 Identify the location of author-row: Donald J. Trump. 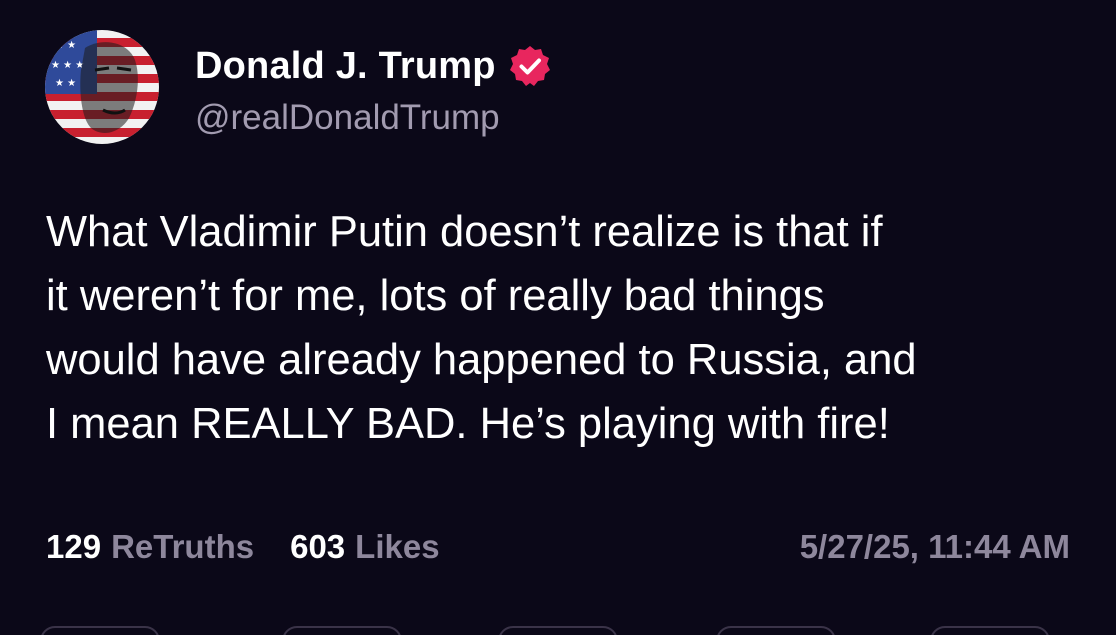
(373, 66).